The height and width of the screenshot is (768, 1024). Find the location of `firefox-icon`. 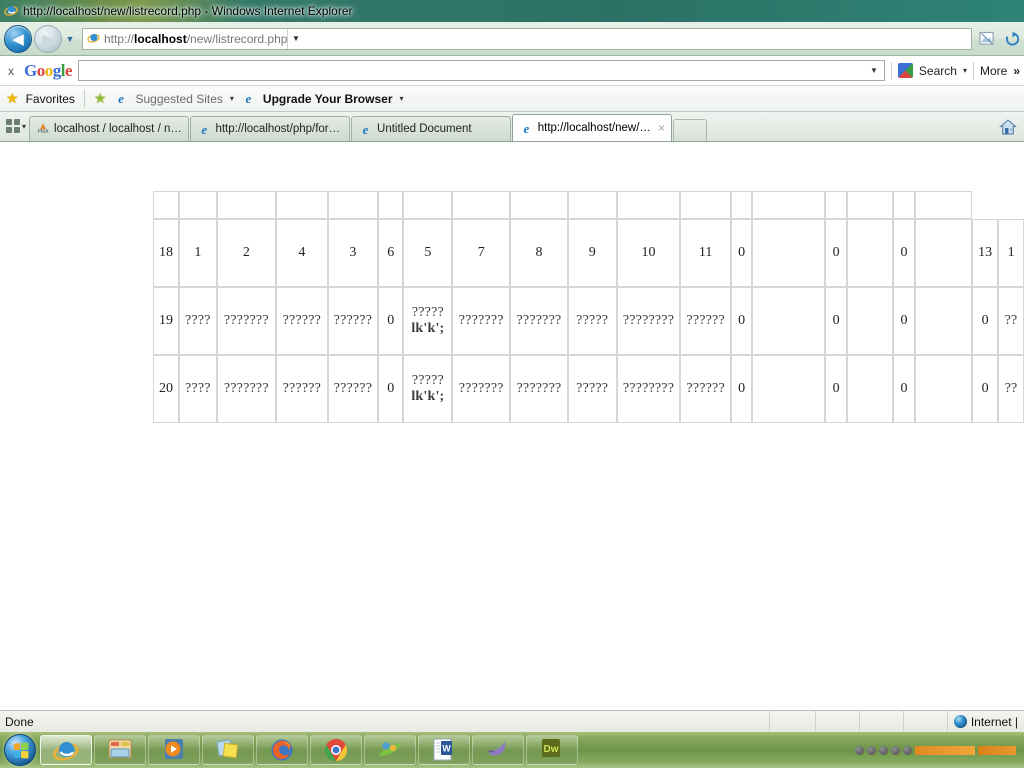

firefox-icon is located at coordinates (282, 750).